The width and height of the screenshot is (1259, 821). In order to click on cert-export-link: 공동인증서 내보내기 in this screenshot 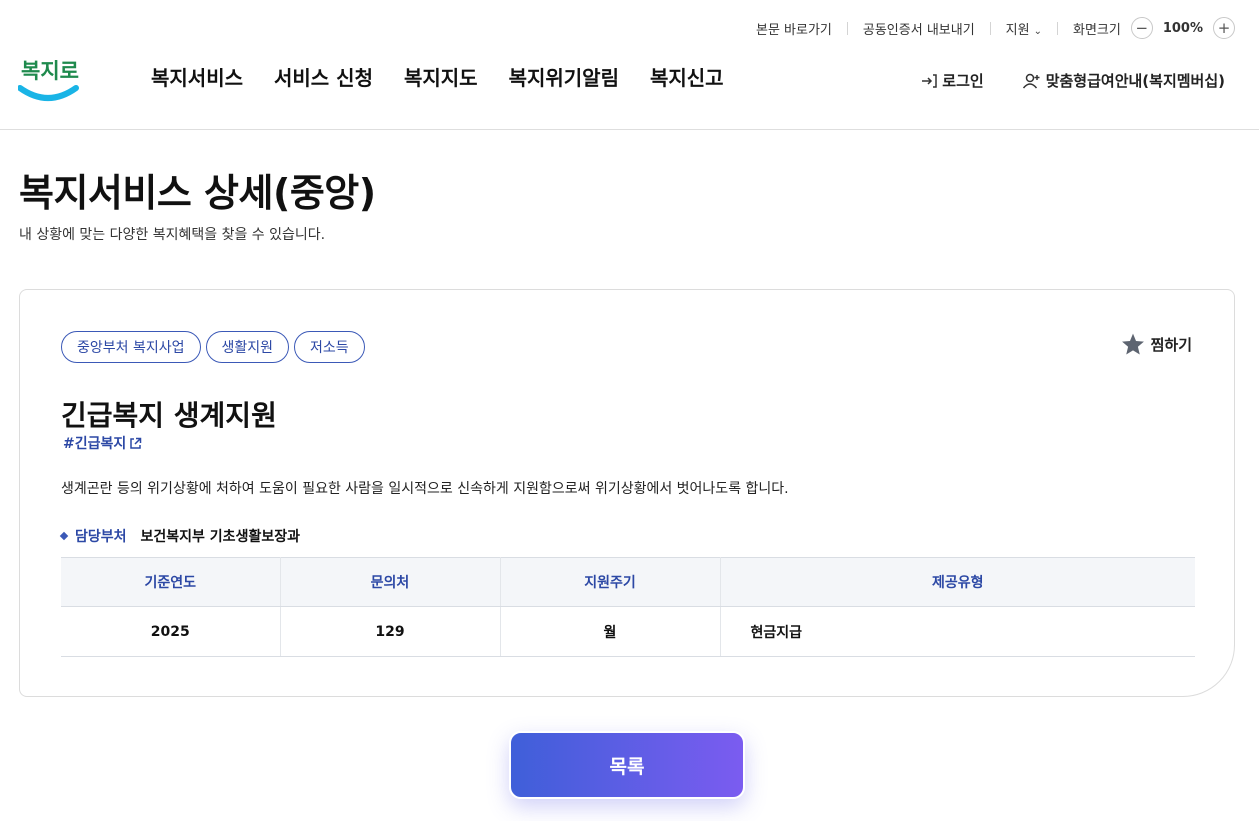, I will do `click(919, 28)`.